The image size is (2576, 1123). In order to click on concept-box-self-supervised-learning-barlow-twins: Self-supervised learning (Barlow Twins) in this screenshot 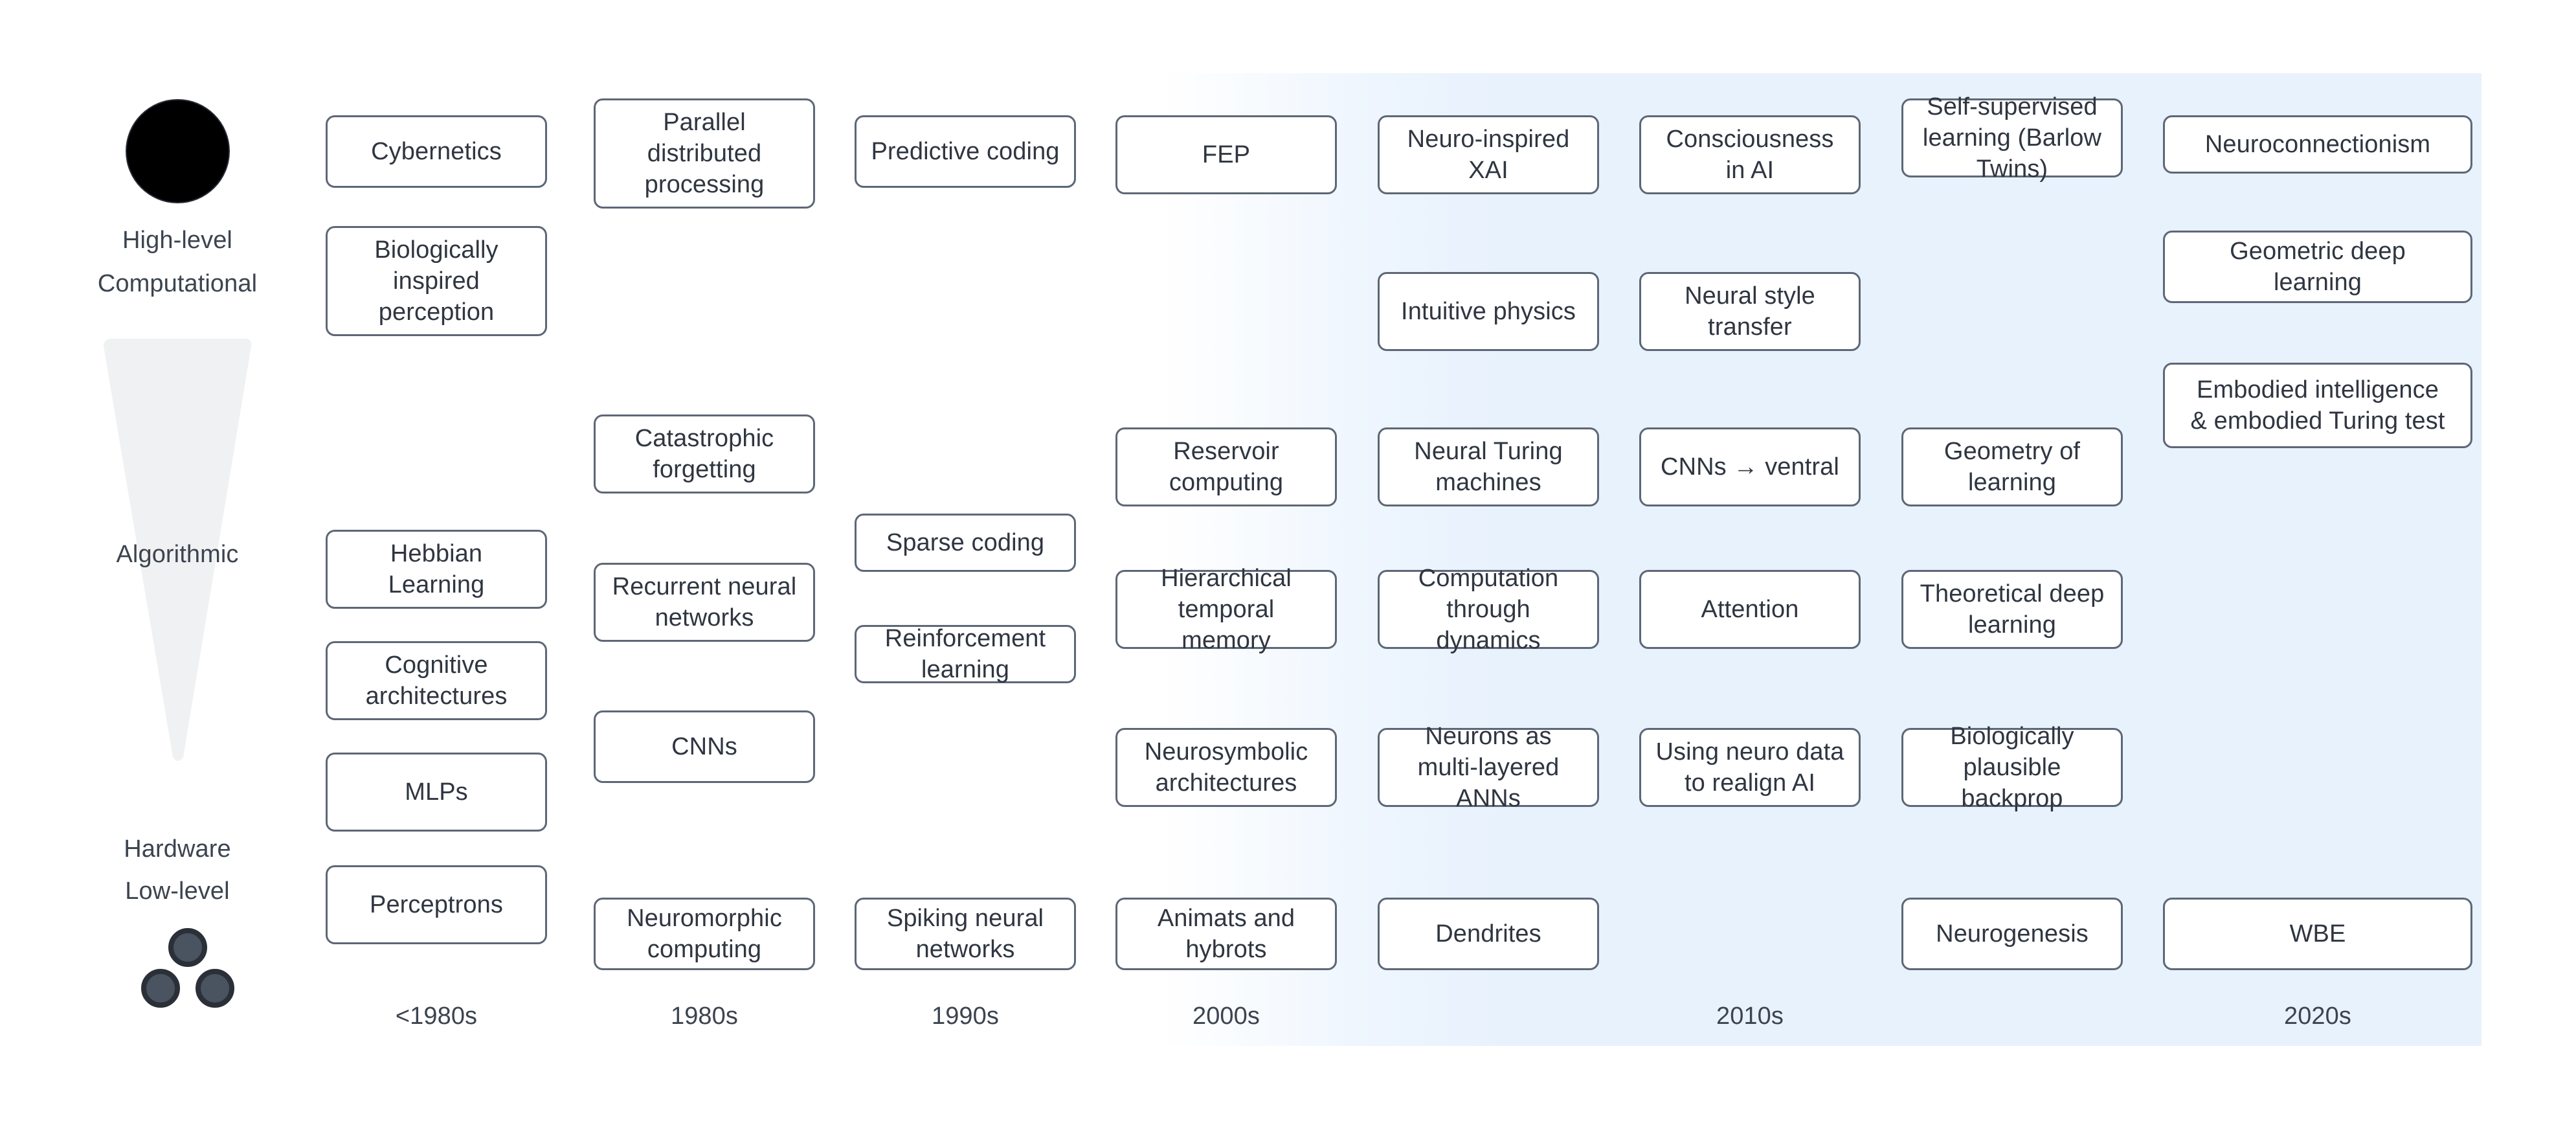, I will do `click(2012, 138)`.